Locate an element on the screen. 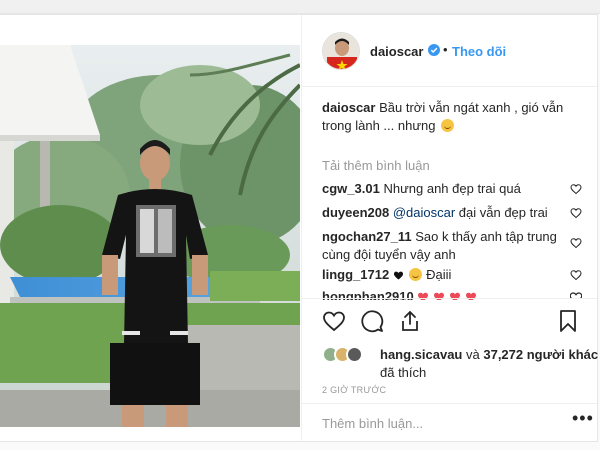  comment-item: cgw_3.01 Nhưng anh đẹp trai quá is located at coordinates (457, 189).